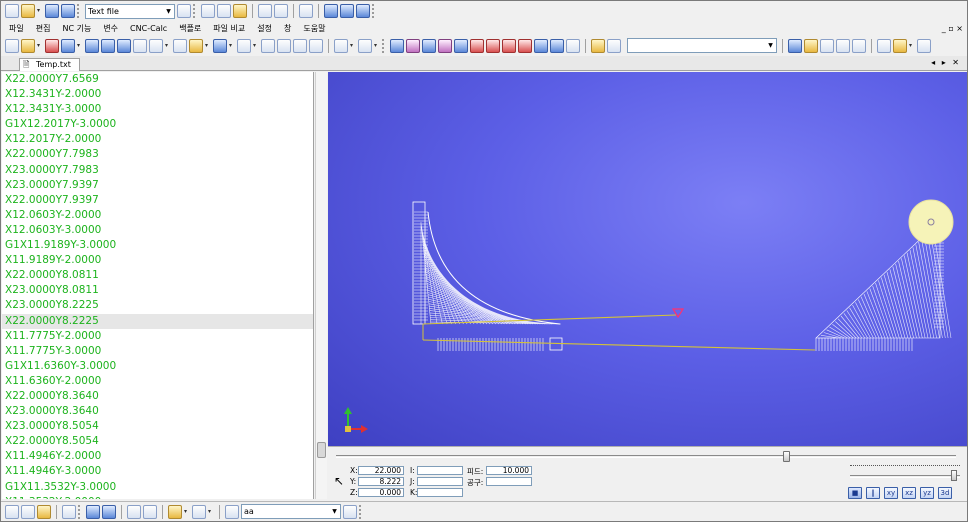  What do you see at coordinates (224, 11) in the screenshot?
I see `copy-icon` at bounding box center [224, 11].